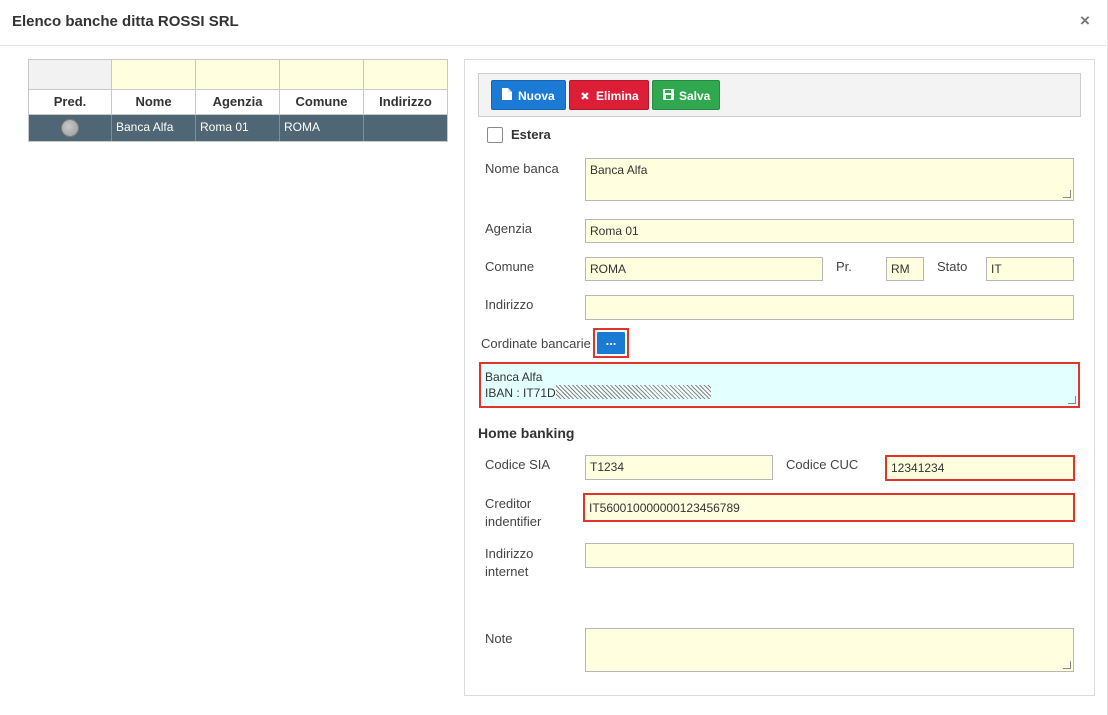  I want to click on coordinate-iban-line: IBAN : IT71D, so click(779, 393).